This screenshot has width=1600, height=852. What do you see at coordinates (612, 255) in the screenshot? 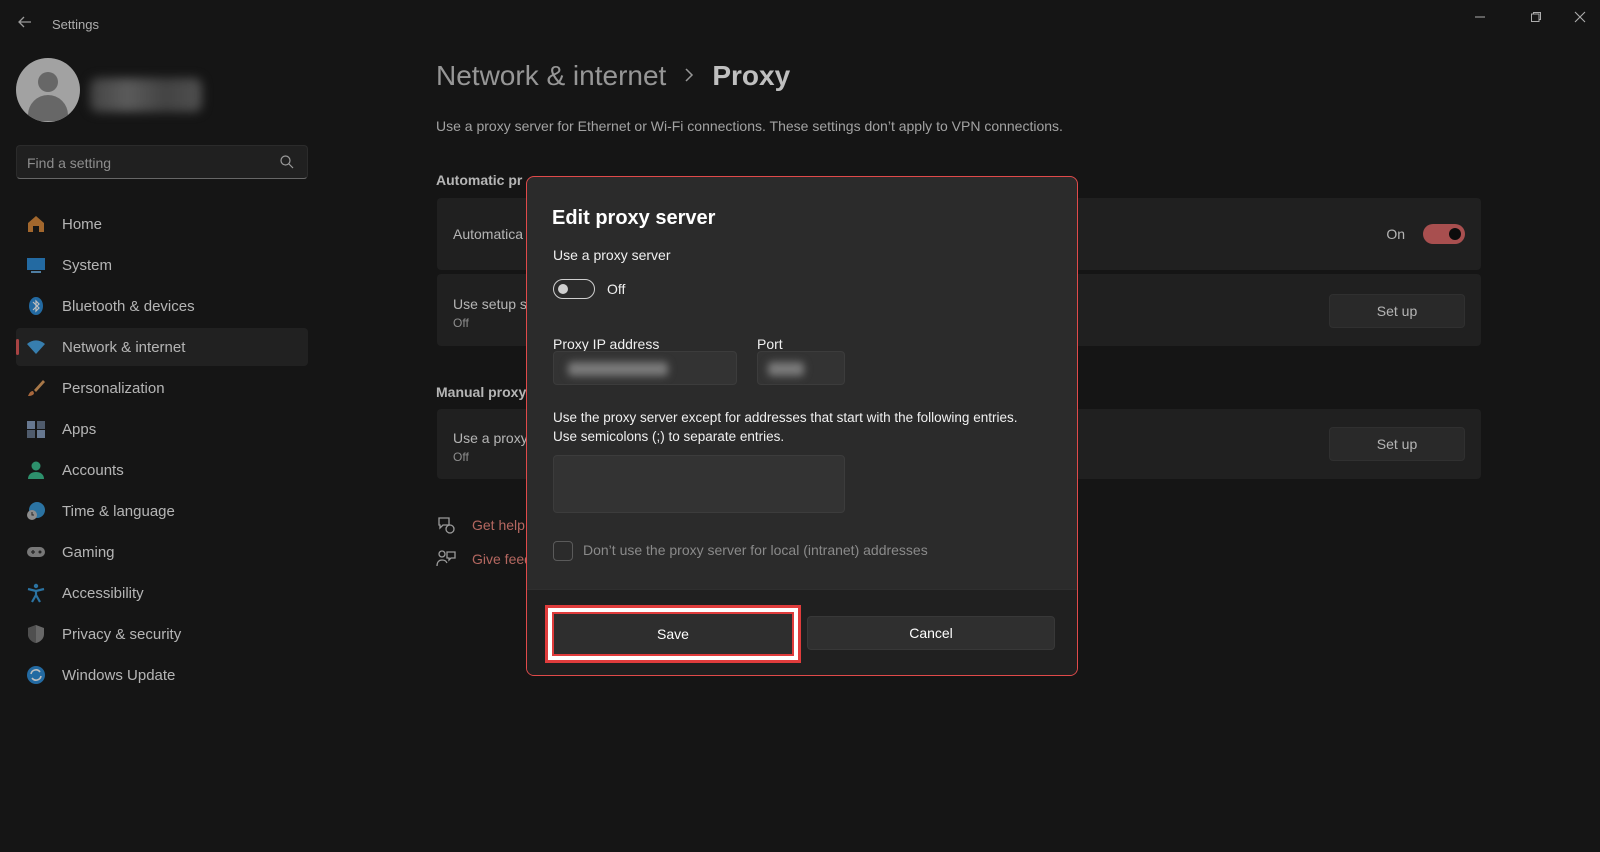
I see `use-proxy-label: Use a proxy server` at bounding box center [612, 255].